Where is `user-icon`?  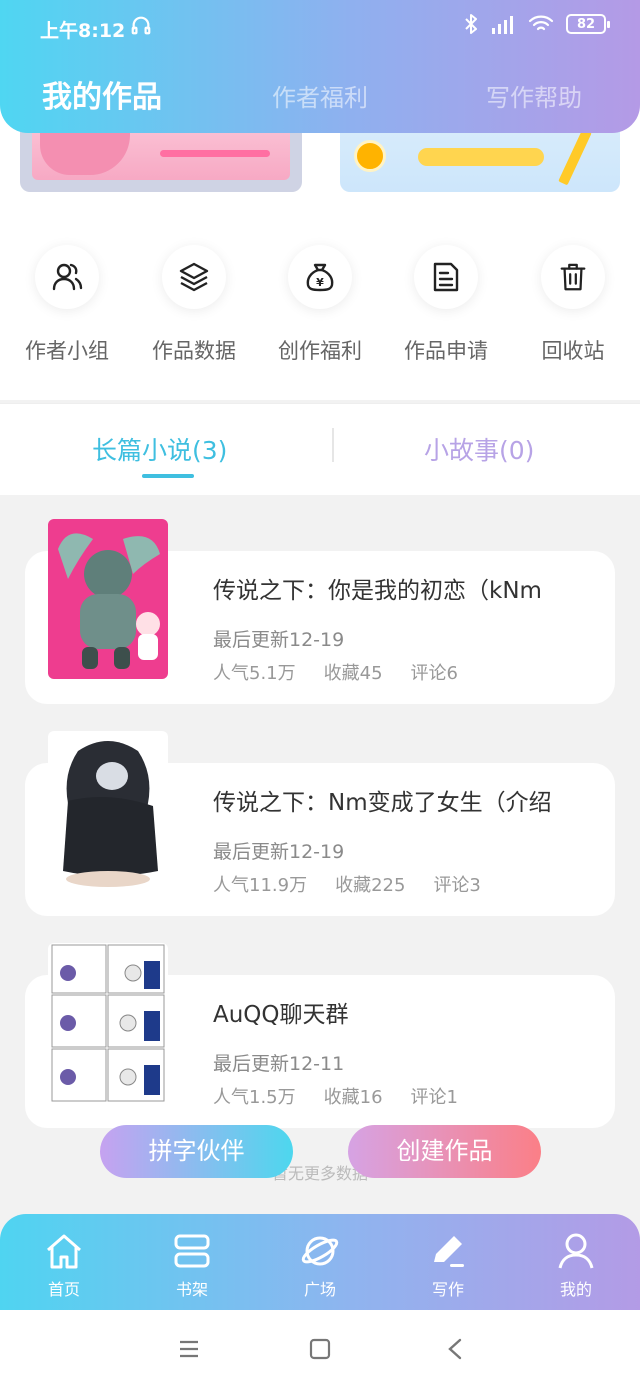
user-icon is located at coordinates (576, 1251).